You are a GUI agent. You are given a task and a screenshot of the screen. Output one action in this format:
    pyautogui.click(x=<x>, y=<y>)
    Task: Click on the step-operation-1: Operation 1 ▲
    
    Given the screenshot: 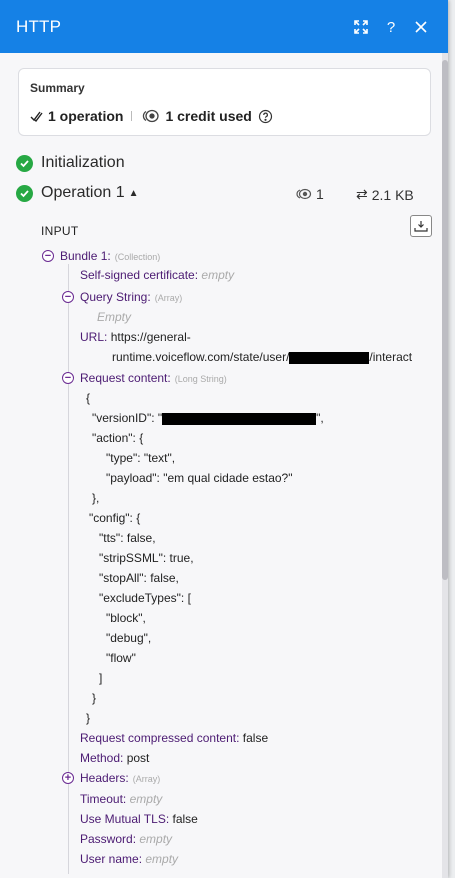 What is the action you would take?
    pyautogui.click(x=77, y=193)
    